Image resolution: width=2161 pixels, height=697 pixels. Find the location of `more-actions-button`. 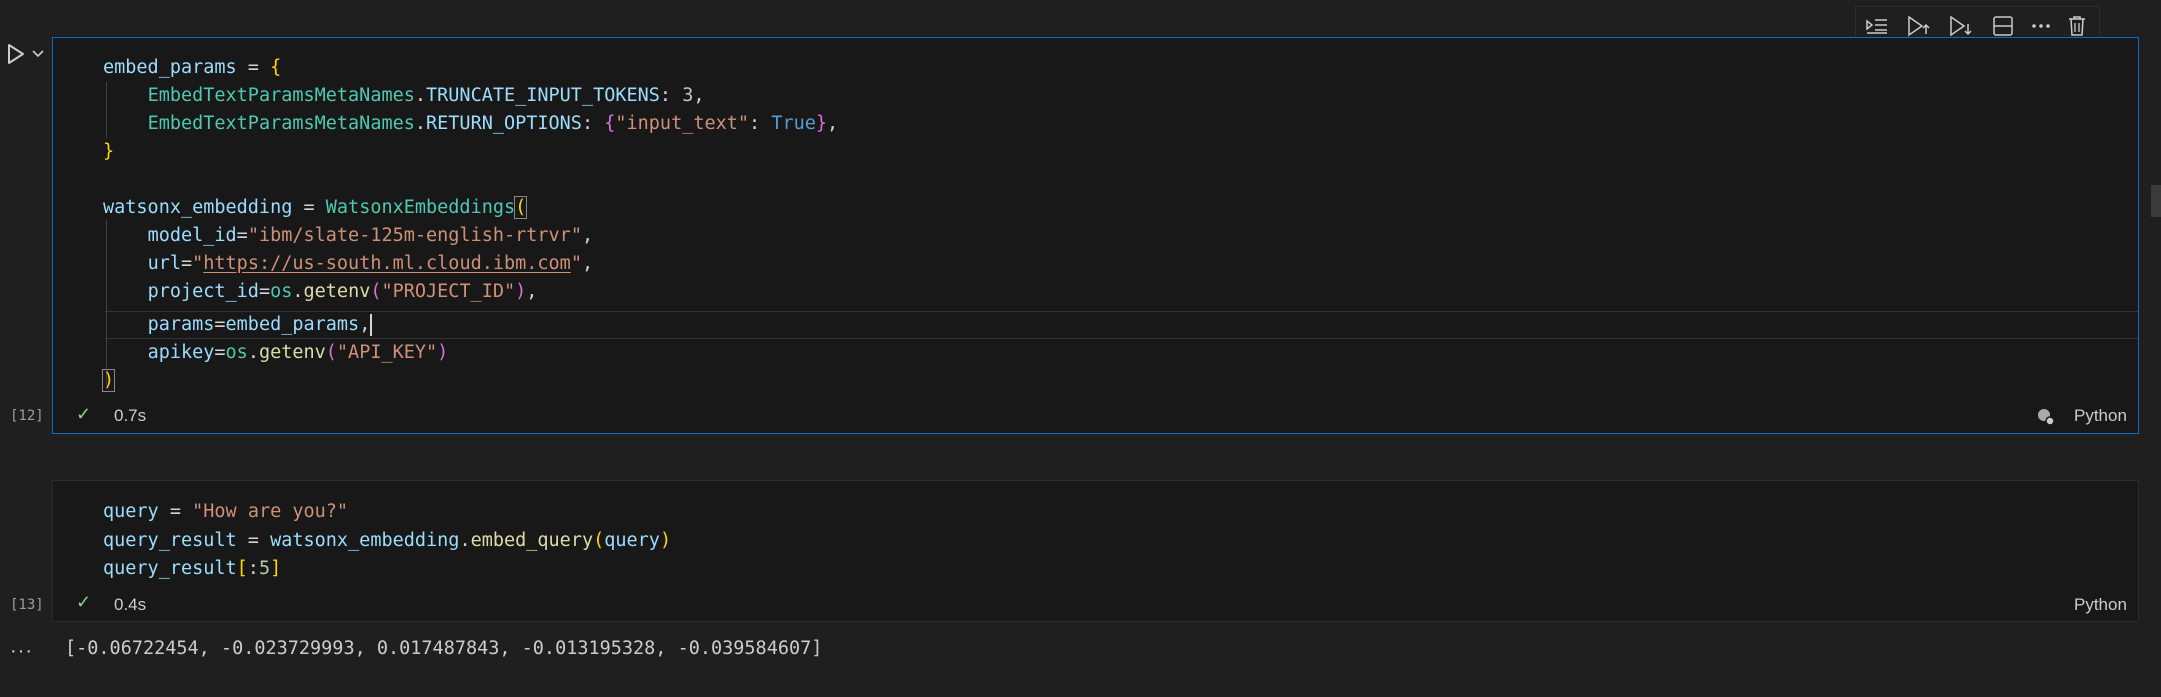

more-actions-button is located at coordinates (2041, 26).